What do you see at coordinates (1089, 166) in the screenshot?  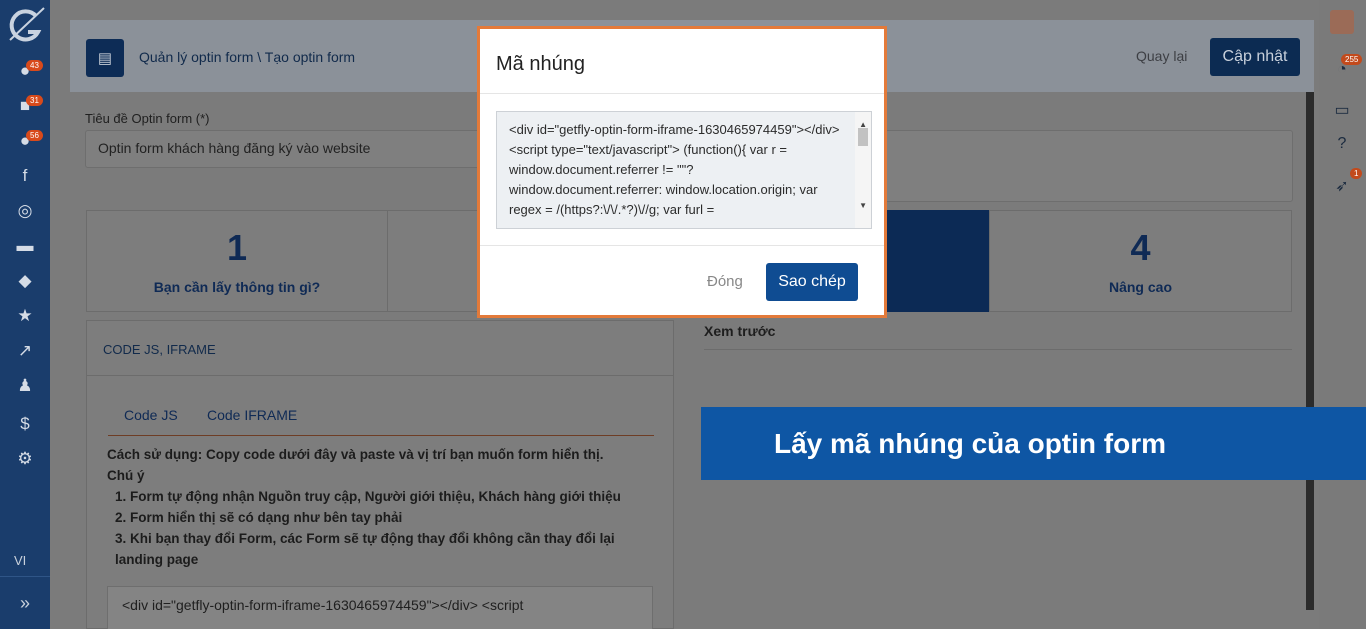 I see `description-textarea` at bounding box center [1089, 166].